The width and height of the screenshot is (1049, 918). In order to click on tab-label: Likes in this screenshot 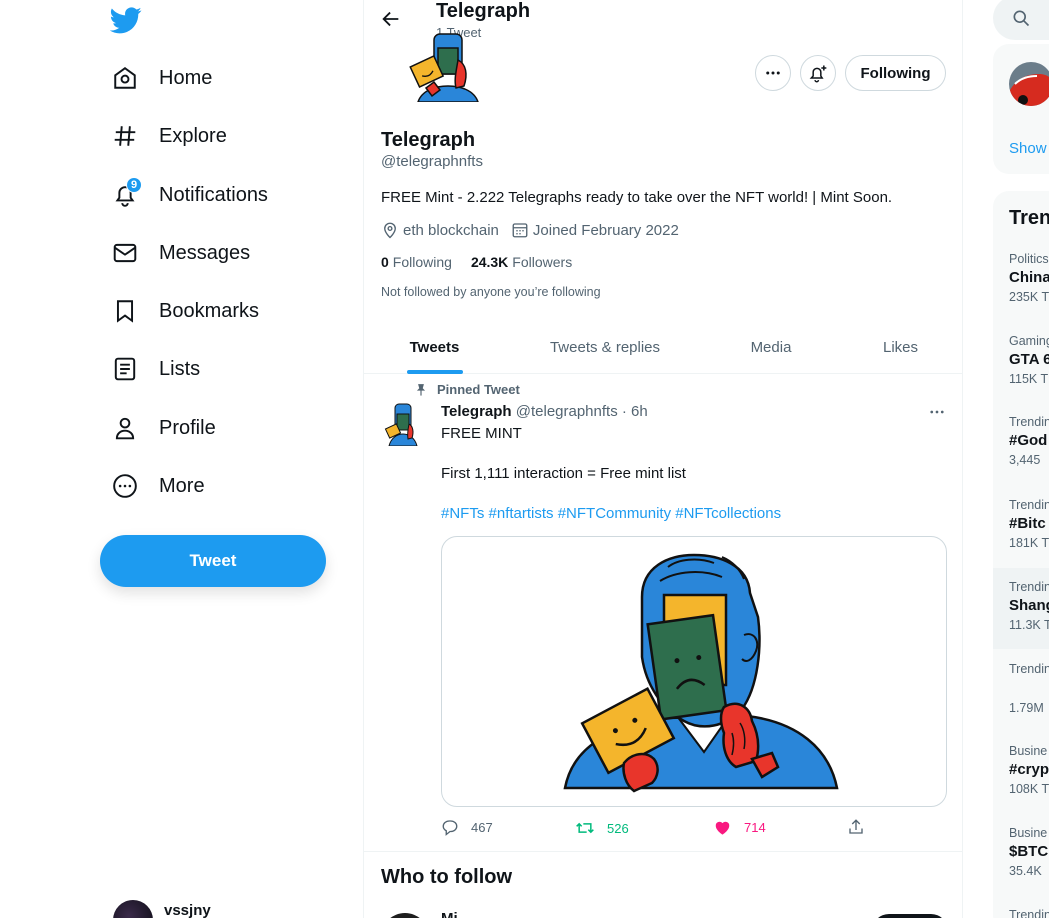, I will do `click(900, 347)`.